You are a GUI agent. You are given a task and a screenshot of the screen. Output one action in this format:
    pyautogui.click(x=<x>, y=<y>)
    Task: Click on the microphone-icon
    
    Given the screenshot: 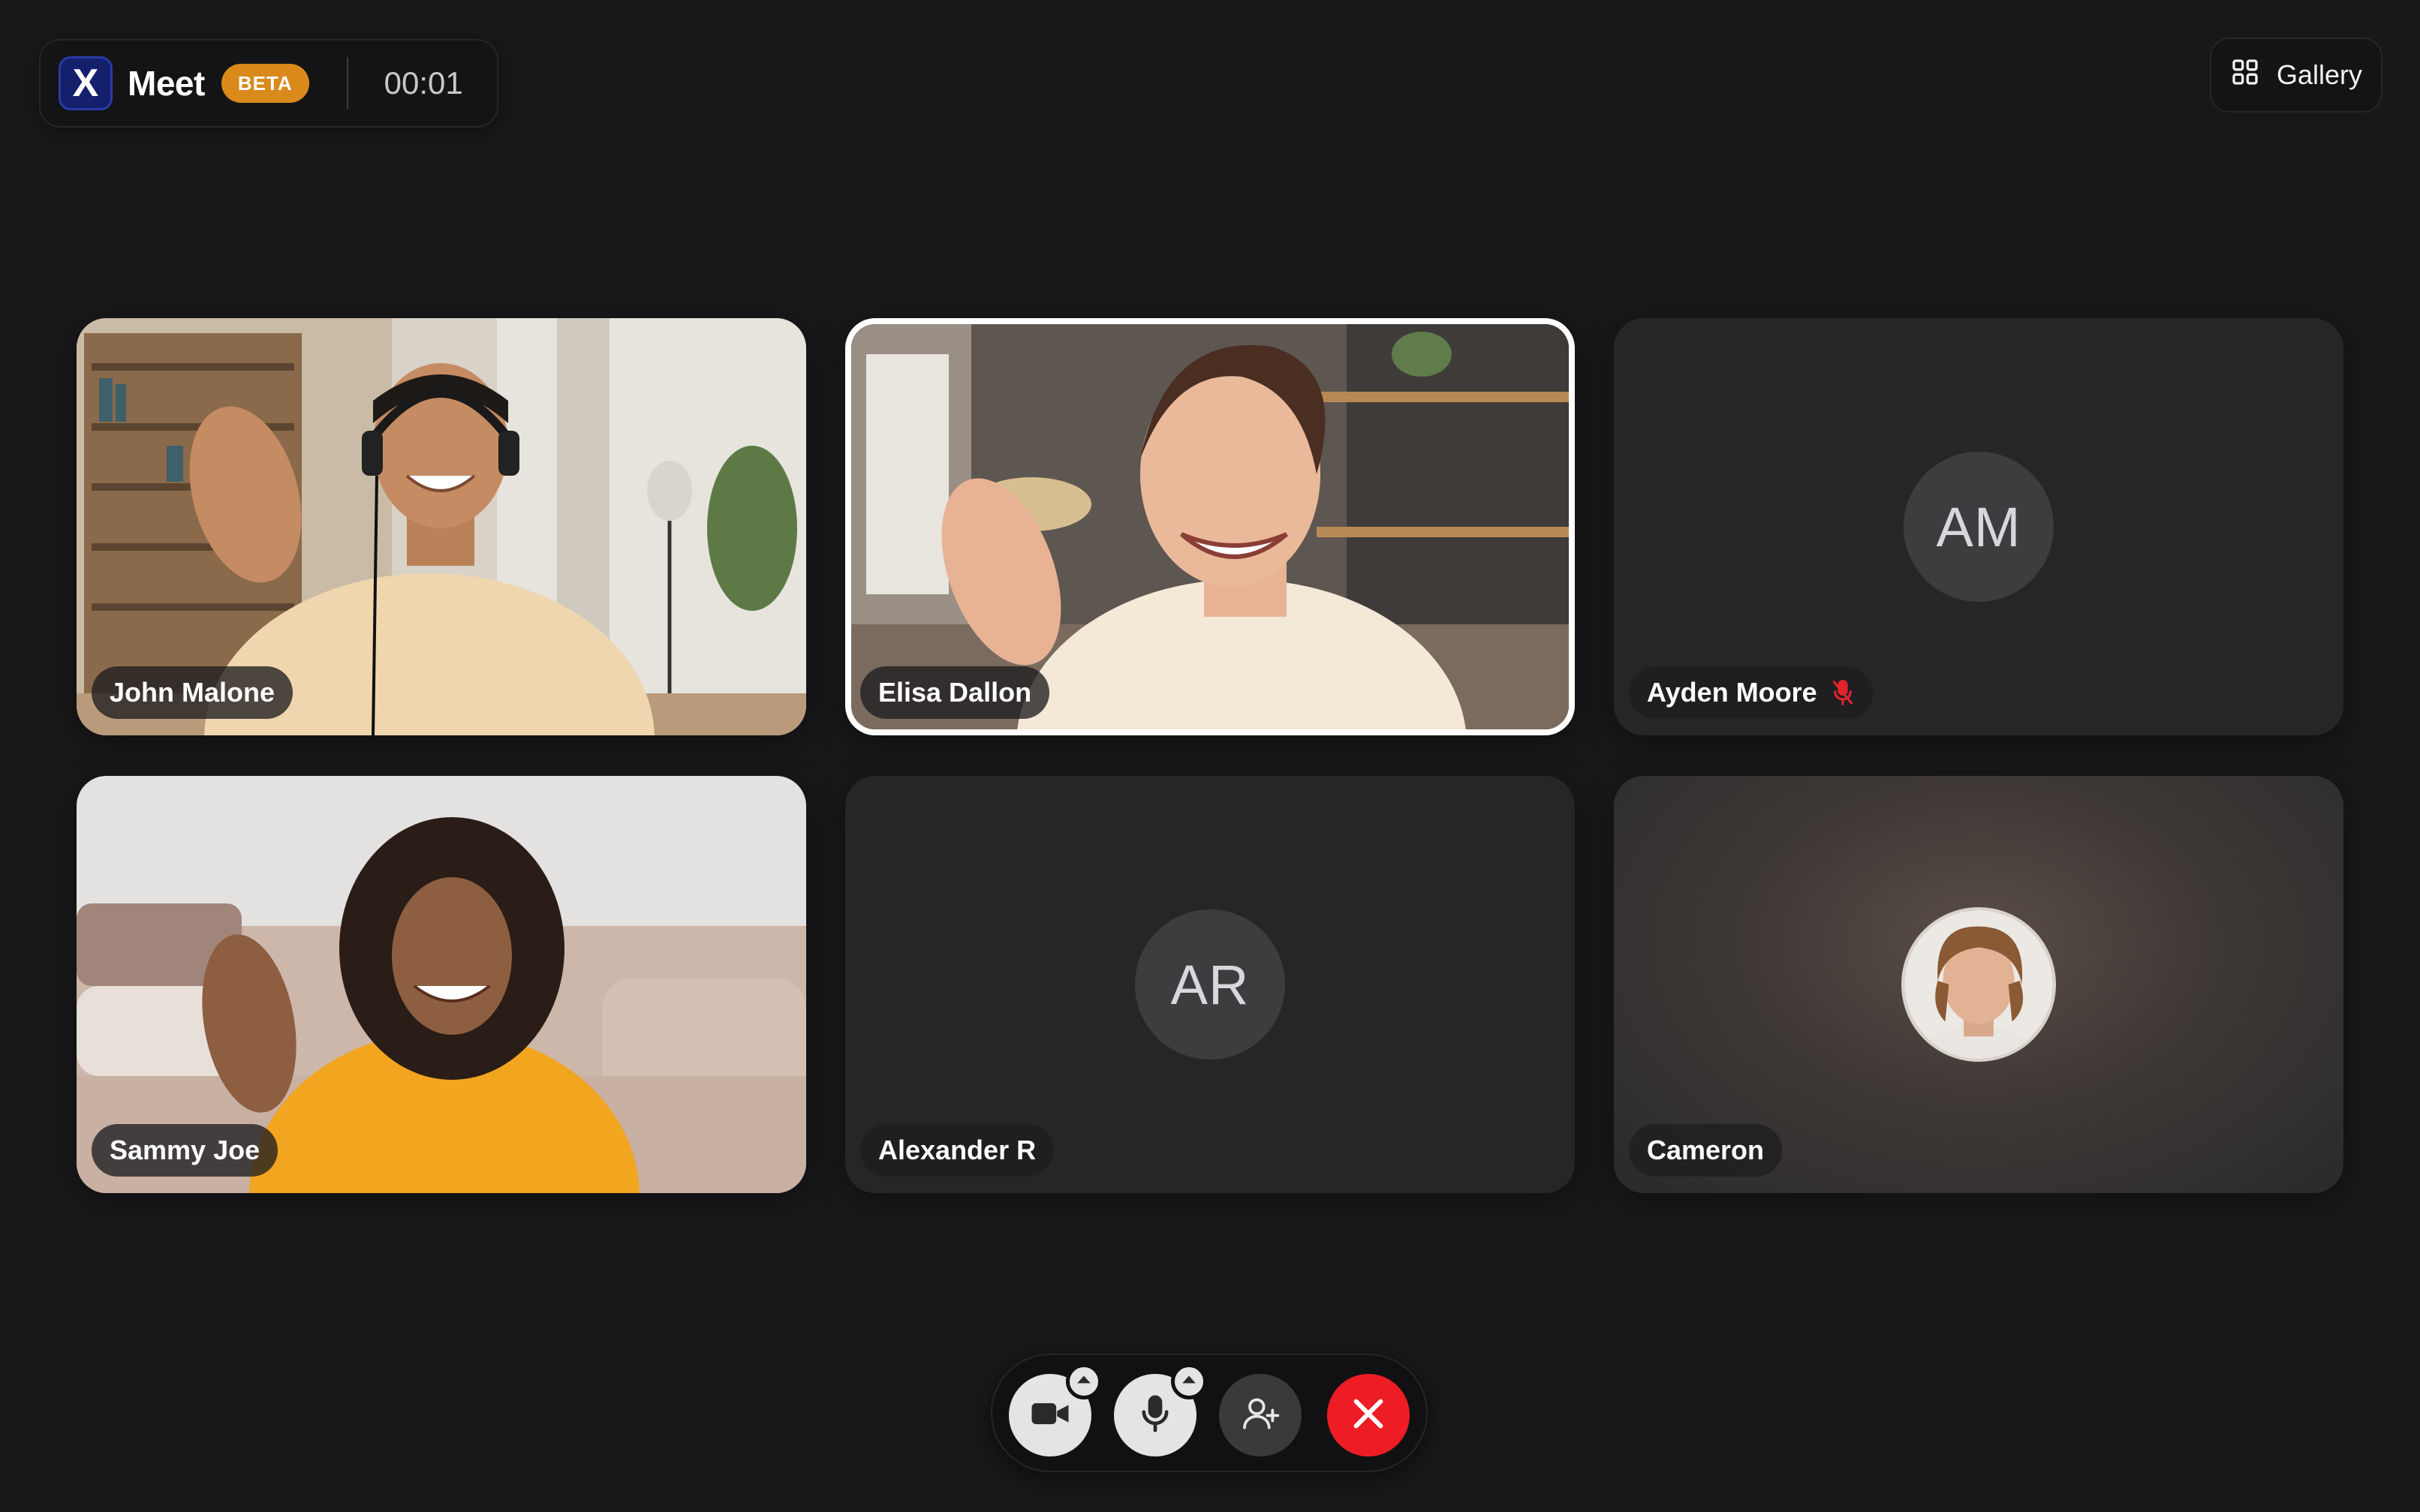 What is the action you would take?
    pyautogui.click(x=1155, y=1415)
    